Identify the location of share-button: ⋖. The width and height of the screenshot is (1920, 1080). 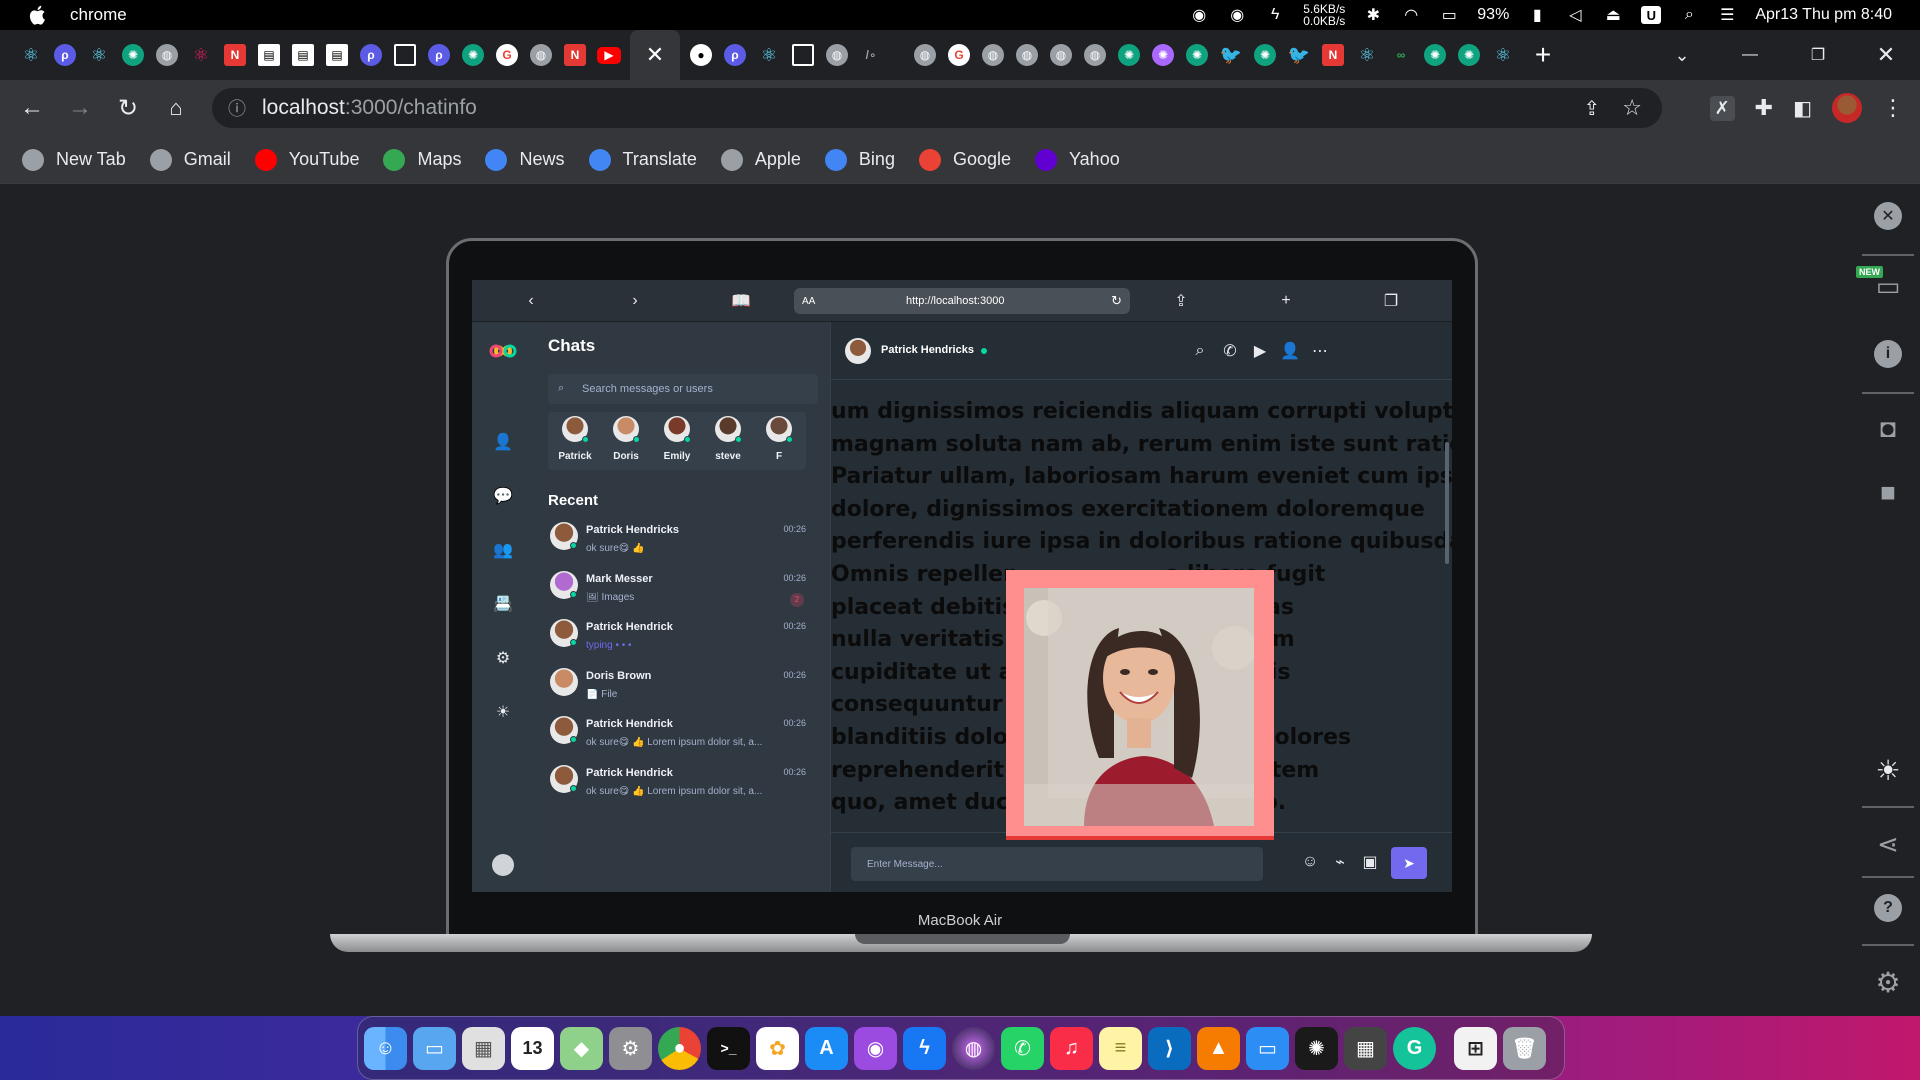
(1888, 844).